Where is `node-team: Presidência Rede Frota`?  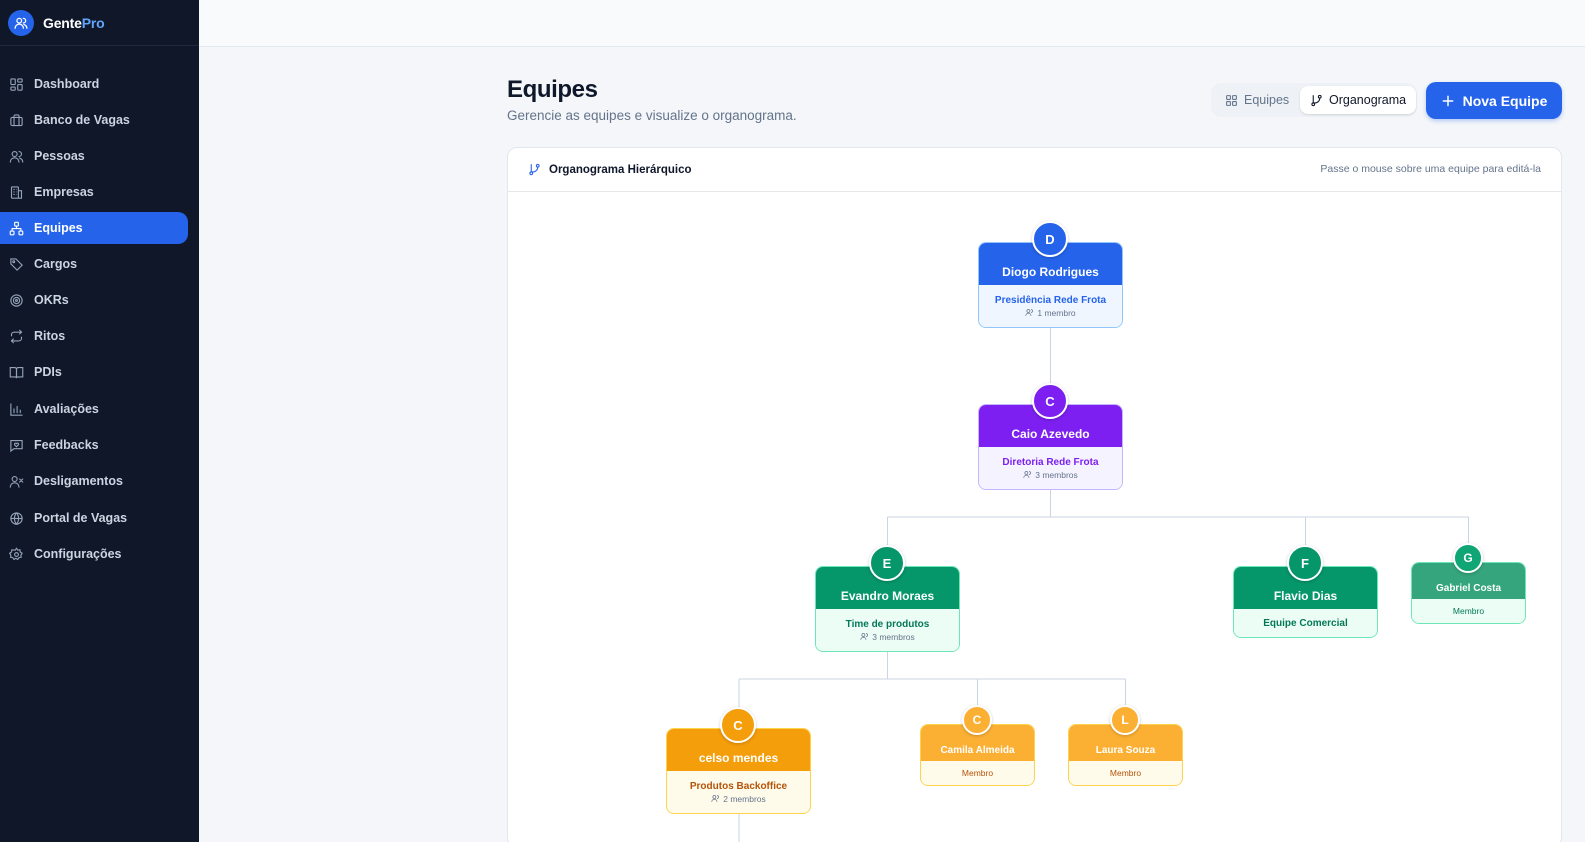 node-team: Presidência Rede Frota is located at coordinates (1050, 300).